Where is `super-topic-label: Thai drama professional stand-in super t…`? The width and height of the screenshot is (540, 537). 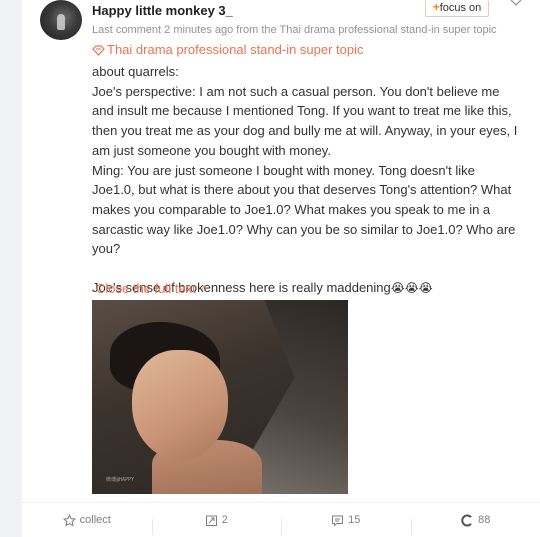
super-topic-label: Thai drama professional stand-in super t… is located at coordinates (235, 49).